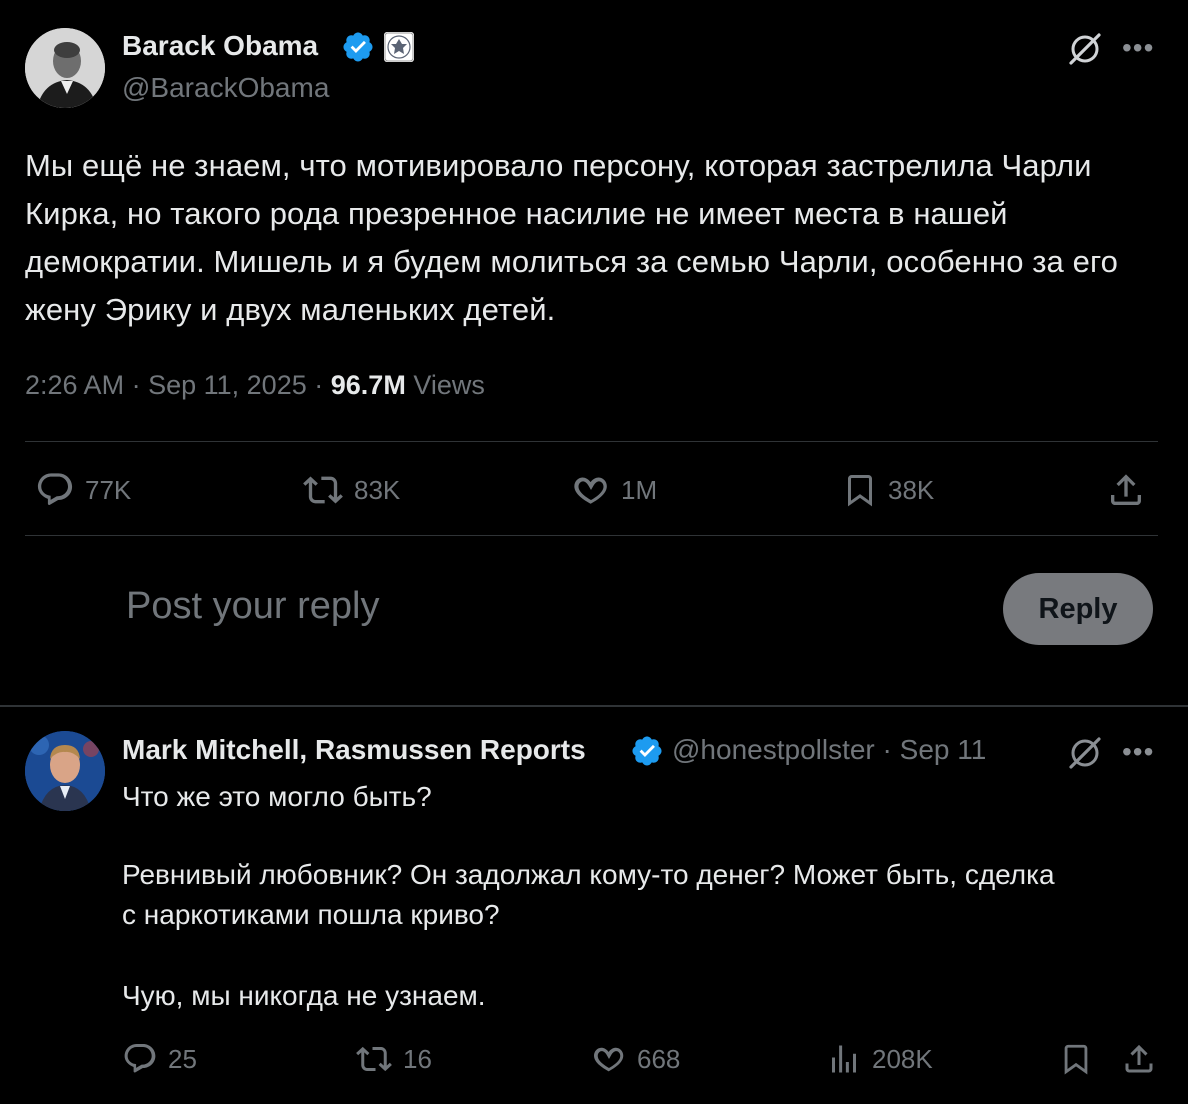 The height and width of the screenshot is (1104, 1188). What do you see at coordinates (773, 749) in the screenshot?
I see `reply-author-handle: @honestpollster` at bounding box center [773, 749].